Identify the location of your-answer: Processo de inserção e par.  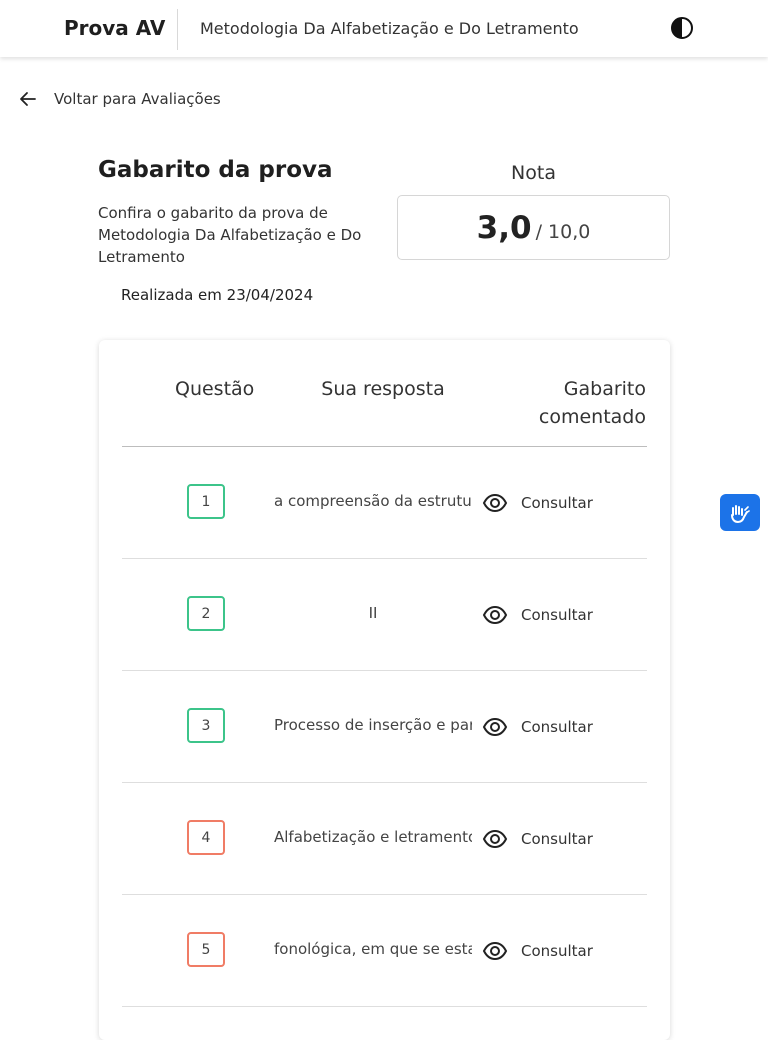
(373, 725).